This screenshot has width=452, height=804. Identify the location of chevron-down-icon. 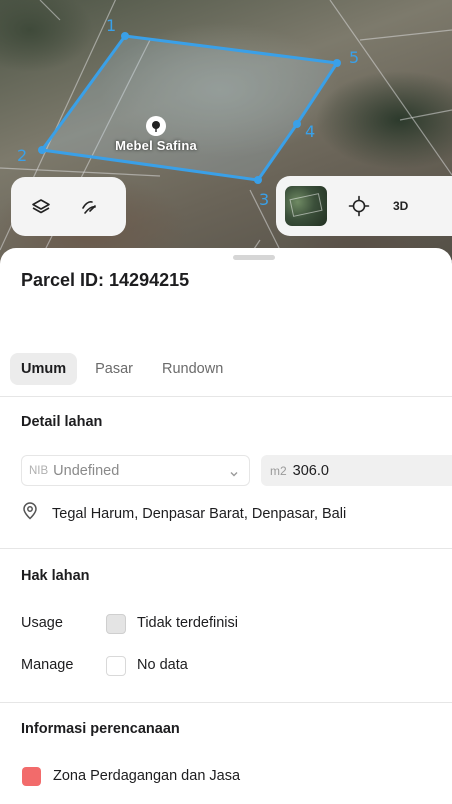
(234, 475).